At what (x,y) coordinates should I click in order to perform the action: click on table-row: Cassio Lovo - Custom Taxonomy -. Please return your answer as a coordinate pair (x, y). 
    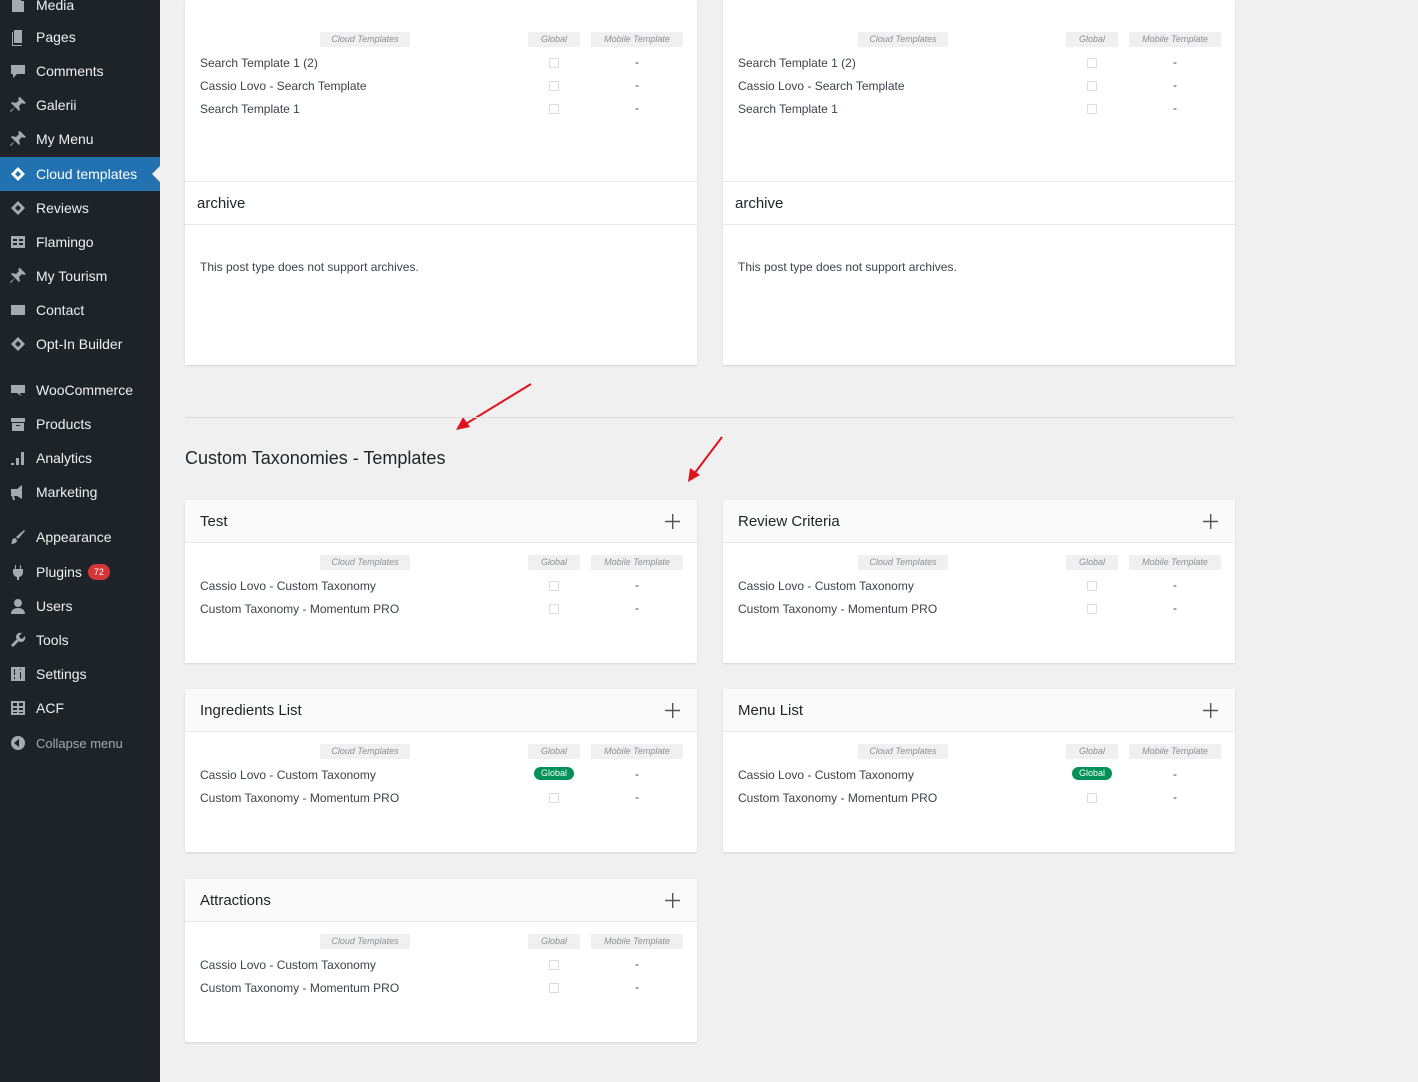
    Looking at the image, I should click on (979, 586).